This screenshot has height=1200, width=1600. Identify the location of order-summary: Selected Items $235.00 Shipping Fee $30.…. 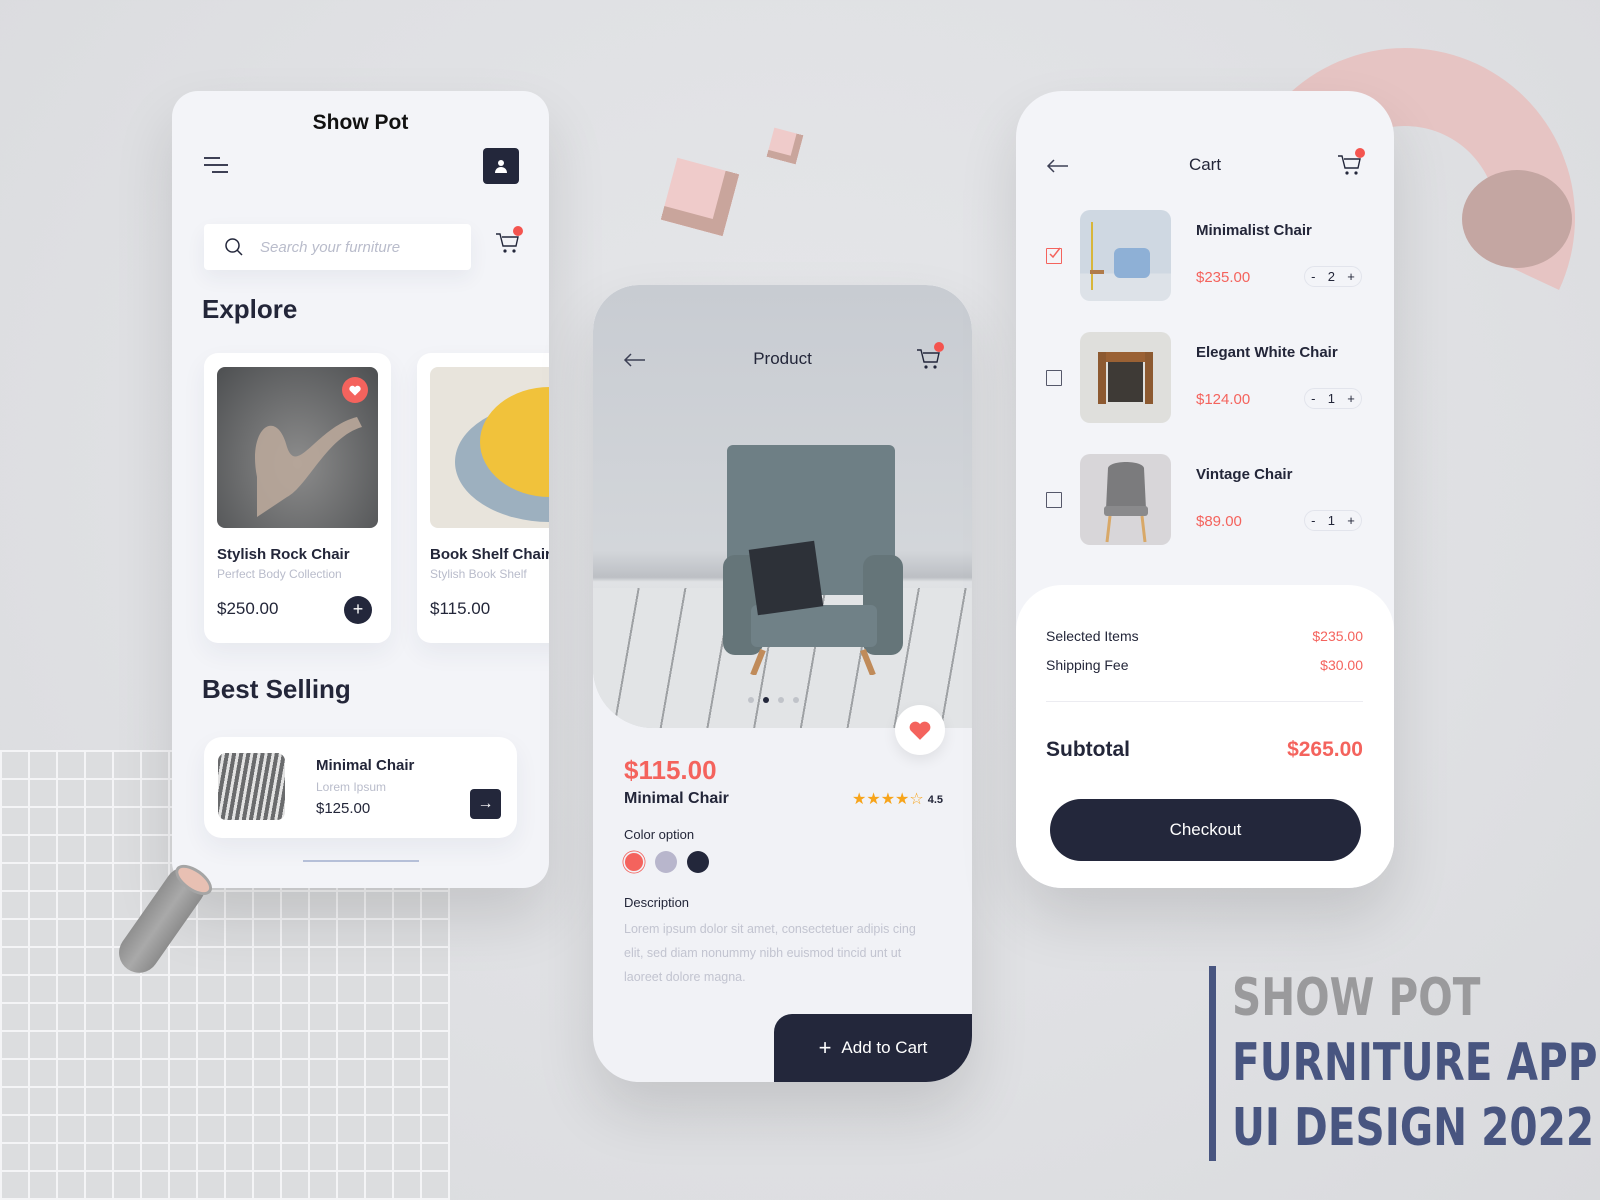
(1205, 736).